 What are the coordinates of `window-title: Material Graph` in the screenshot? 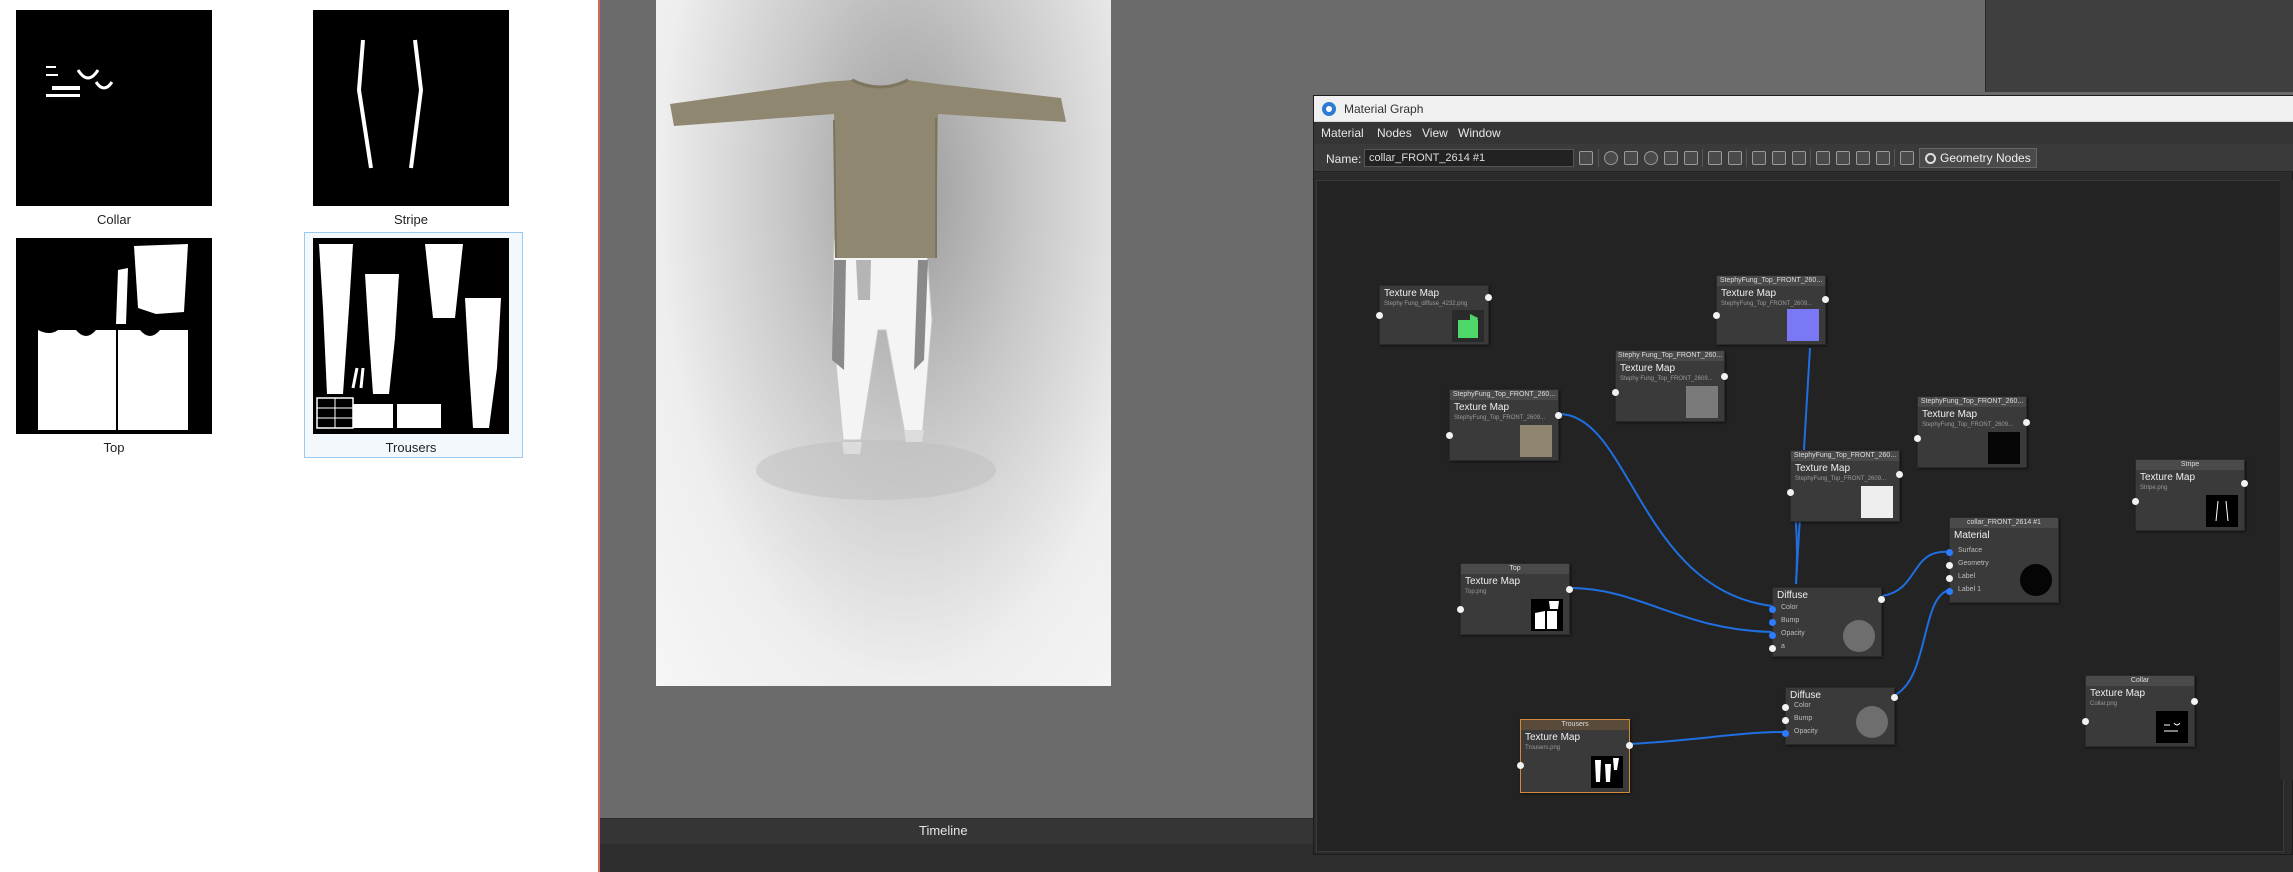 It's located at (1384, 109).